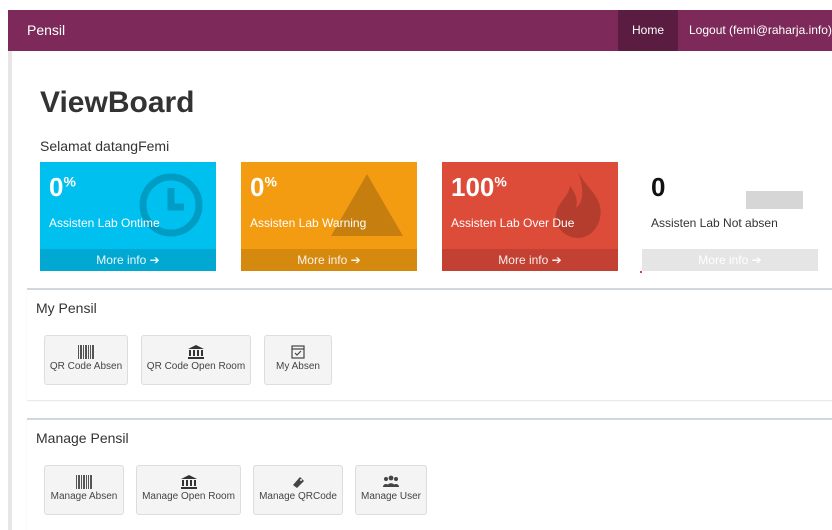  What do you see at coordinates (760, 30) in the screenshot?
I see `nav-logout-link: Logout (femi@raharja.info)` at bounding box center [760, 30].